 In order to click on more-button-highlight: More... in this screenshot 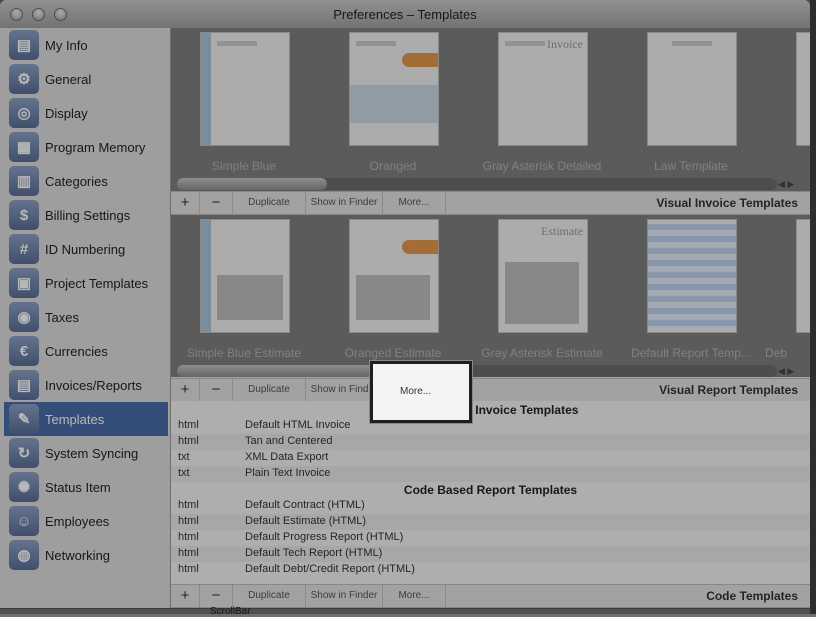, I will do `click(421, 392)`.